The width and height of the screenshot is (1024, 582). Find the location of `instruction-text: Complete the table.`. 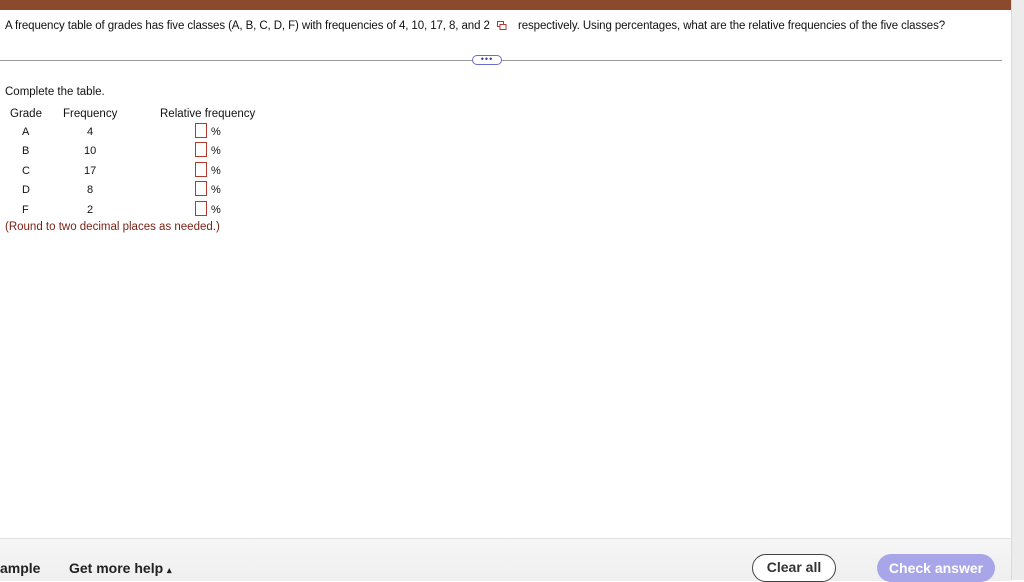

instruction-text: Complete the table. is located at coordinates (55, 92).